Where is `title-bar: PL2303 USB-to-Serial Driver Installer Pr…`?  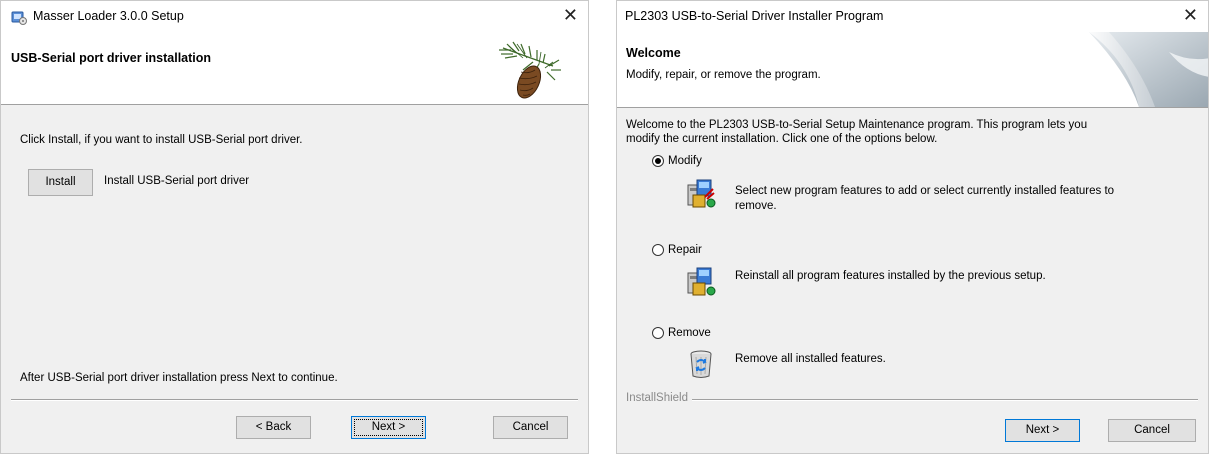 title-bar: PL2303 USB-to-Serial Driver Installer Pr… is located at coordinates (912, 16).